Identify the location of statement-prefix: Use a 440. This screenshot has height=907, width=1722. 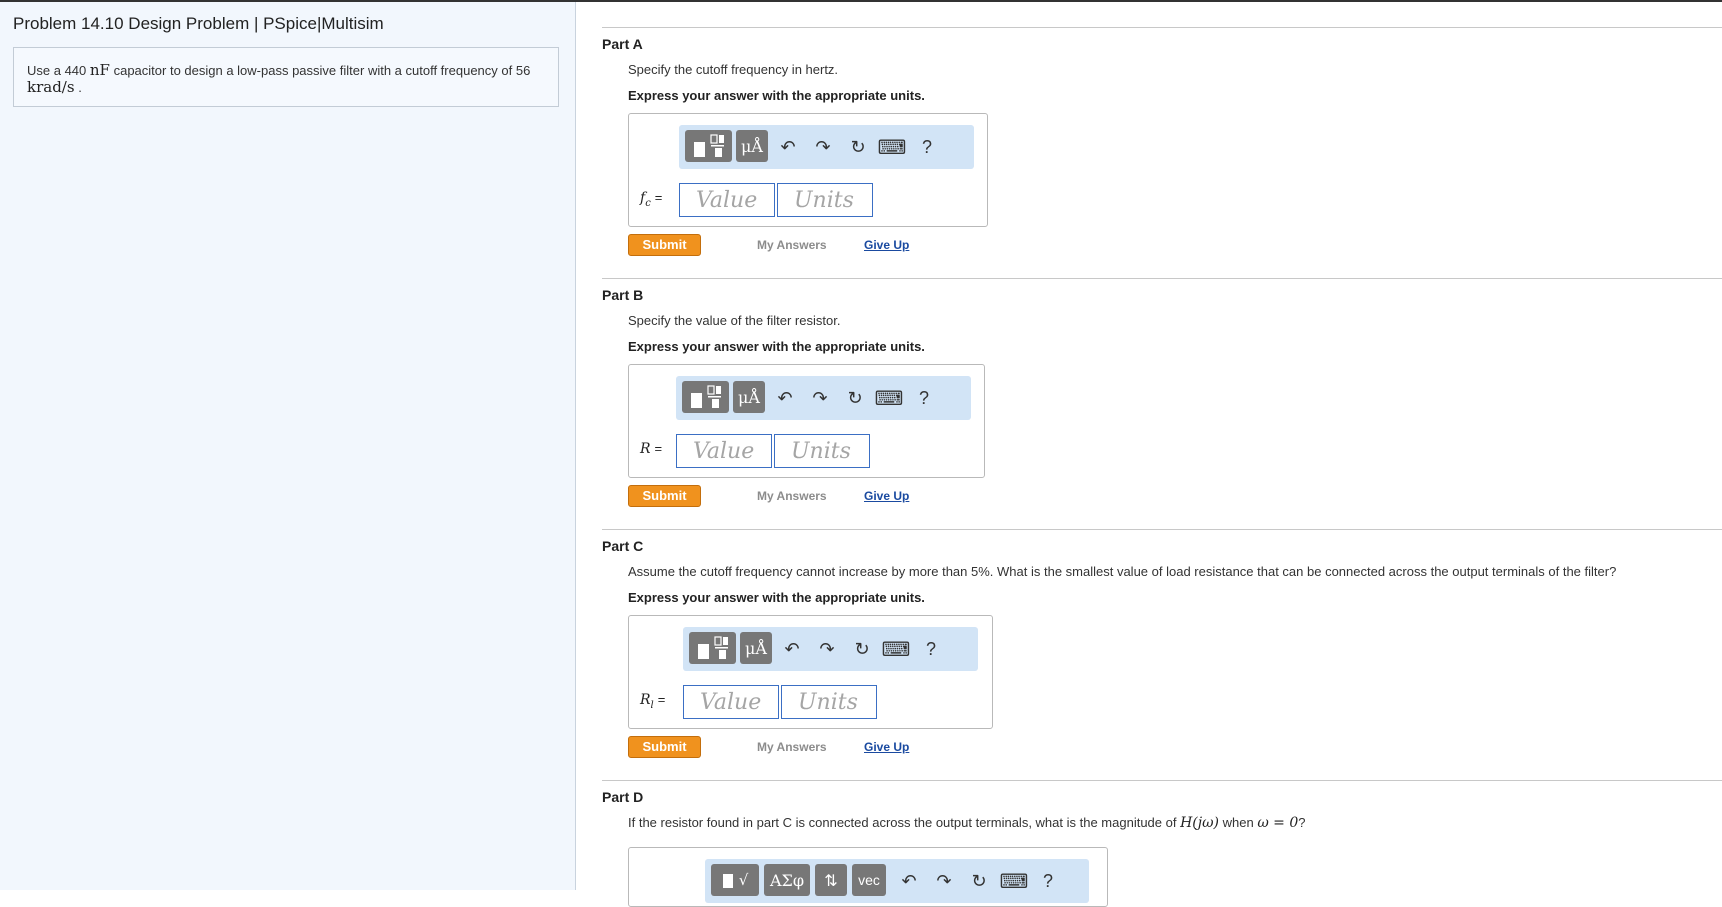
(57, 70).